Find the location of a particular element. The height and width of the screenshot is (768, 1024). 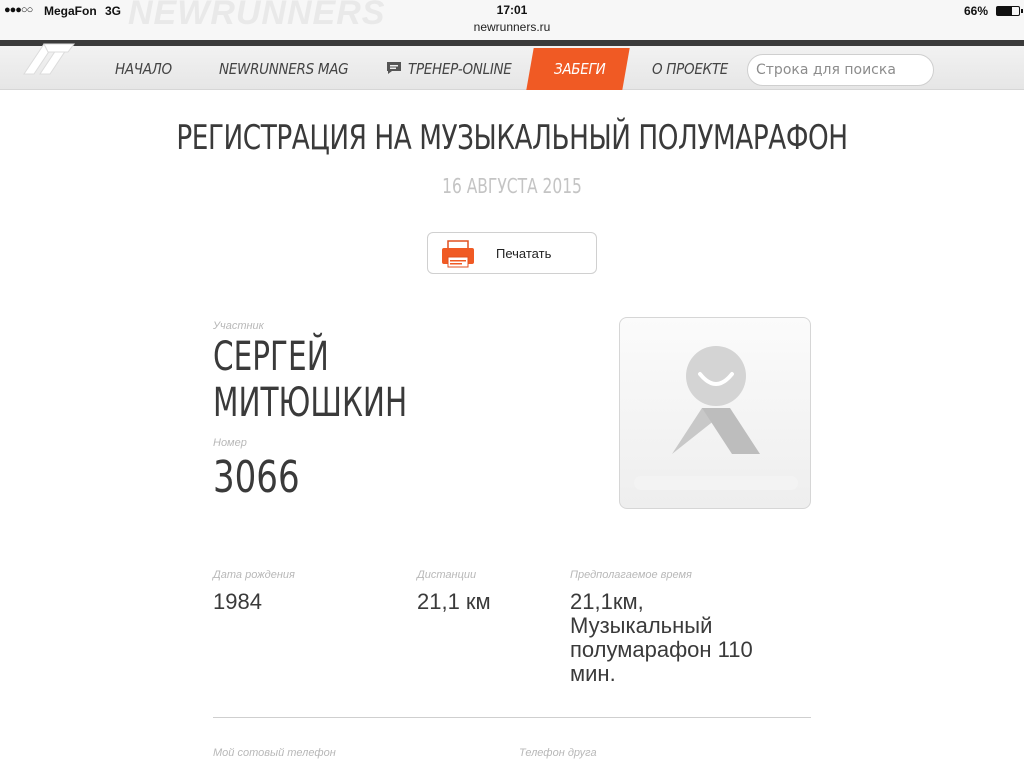

address-bar-url: newrunners.ru is located at coordinates (512, 27).